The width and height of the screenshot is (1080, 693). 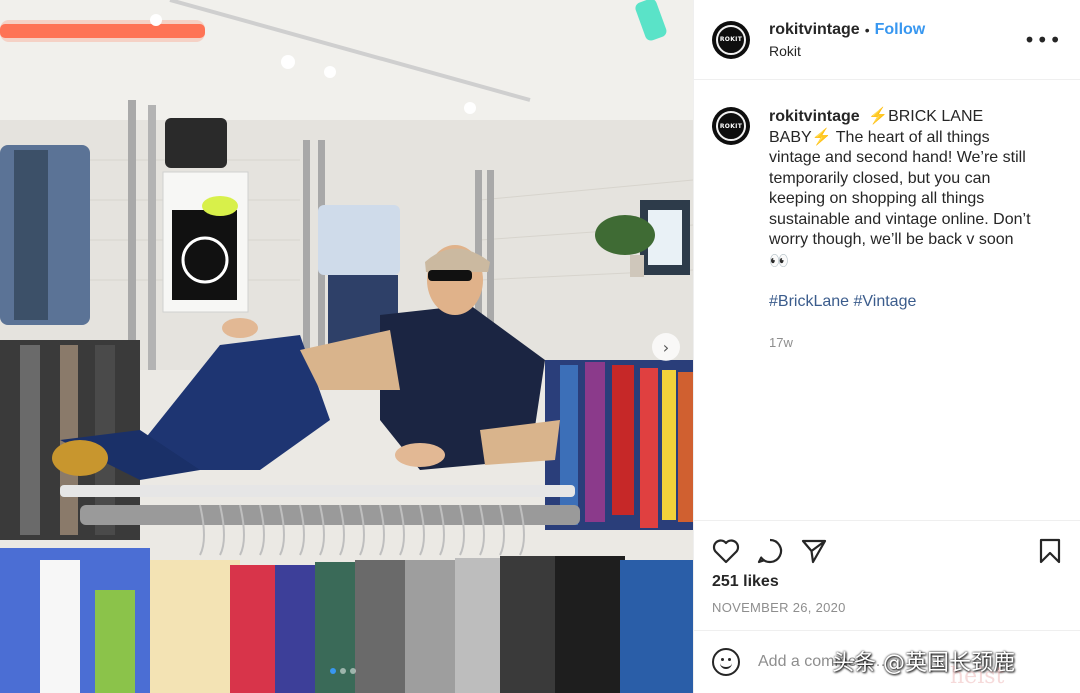 I want to click on avatar: ROKIT, so click(x=731, y=39).